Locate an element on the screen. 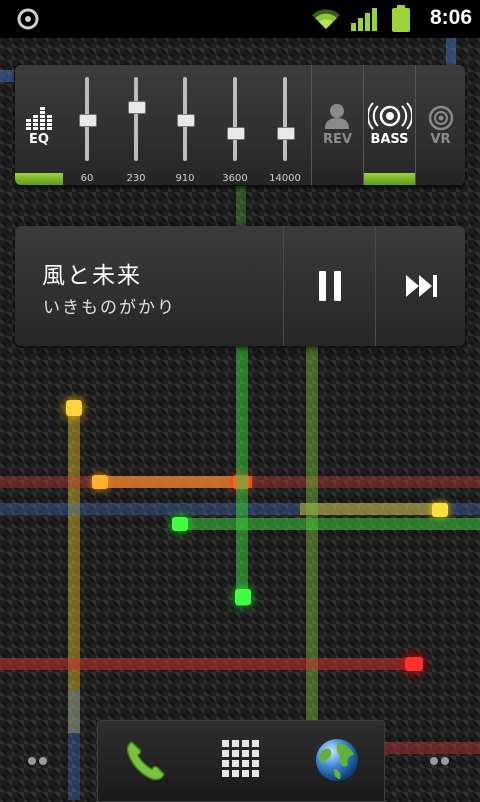 The width and height of the screenshot is (480, 802). vr-active-indicator is located at coordinates (440, 179).